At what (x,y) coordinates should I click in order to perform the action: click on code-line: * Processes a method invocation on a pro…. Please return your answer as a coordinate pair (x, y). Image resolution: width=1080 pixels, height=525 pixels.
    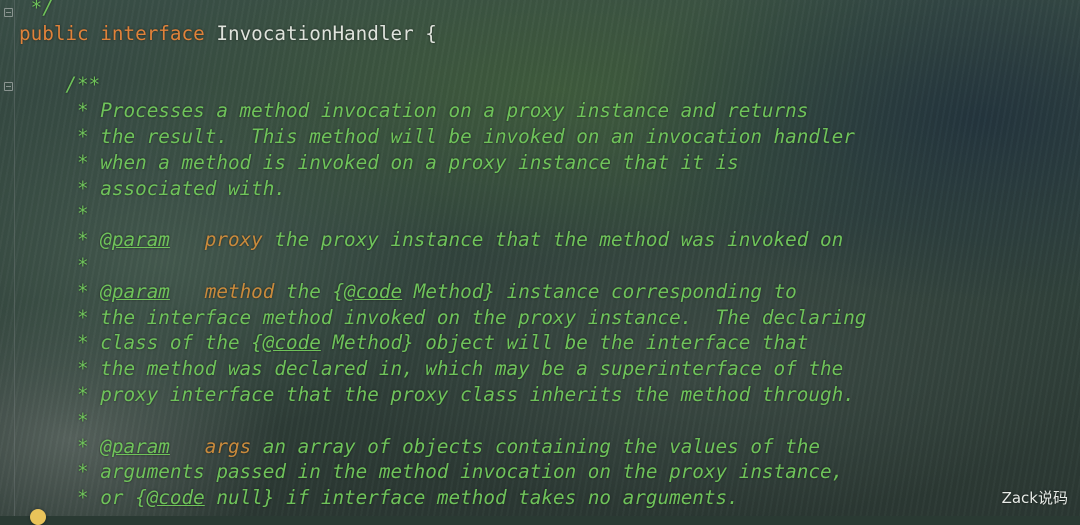
    Looking at the image, I should click on (549, 111).